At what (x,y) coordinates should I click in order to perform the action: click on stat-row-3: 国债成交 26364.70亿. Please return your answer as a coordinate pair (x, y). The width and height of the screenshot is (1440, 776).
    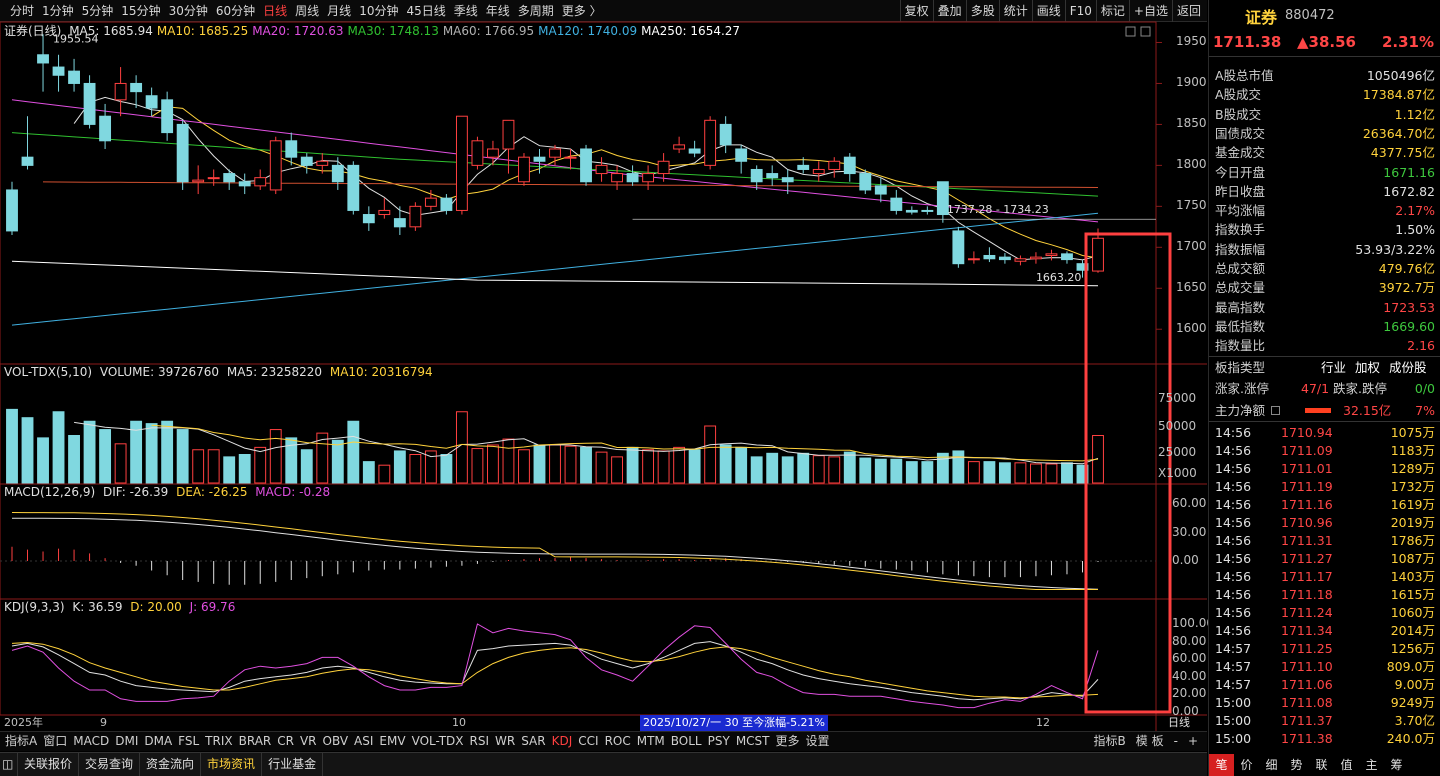
    Looking at the image, I should click on (1324, 133).